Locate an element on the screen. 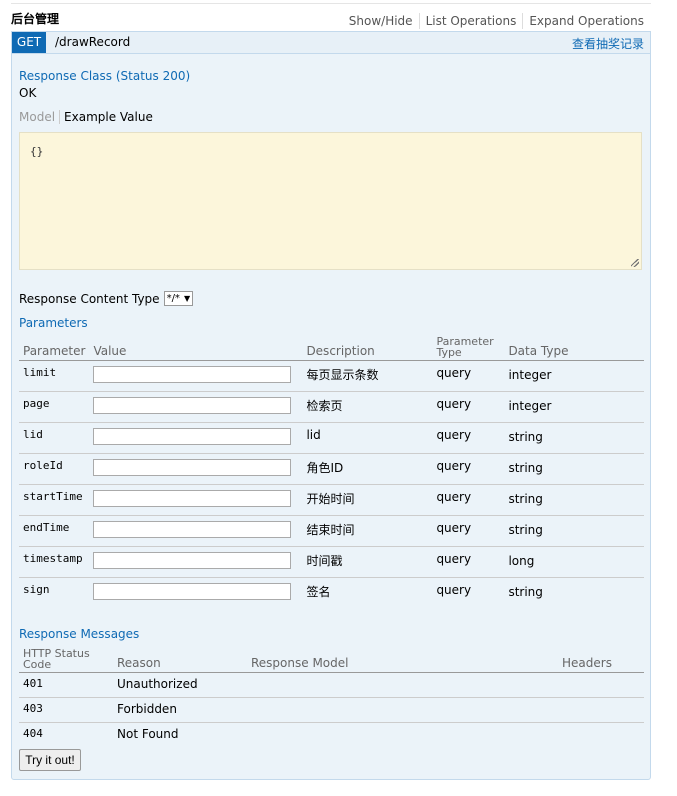 Image resolution: width=677 pixels, height=796 pixels. parameter-name: endTime is located at coordinates (54, 531).